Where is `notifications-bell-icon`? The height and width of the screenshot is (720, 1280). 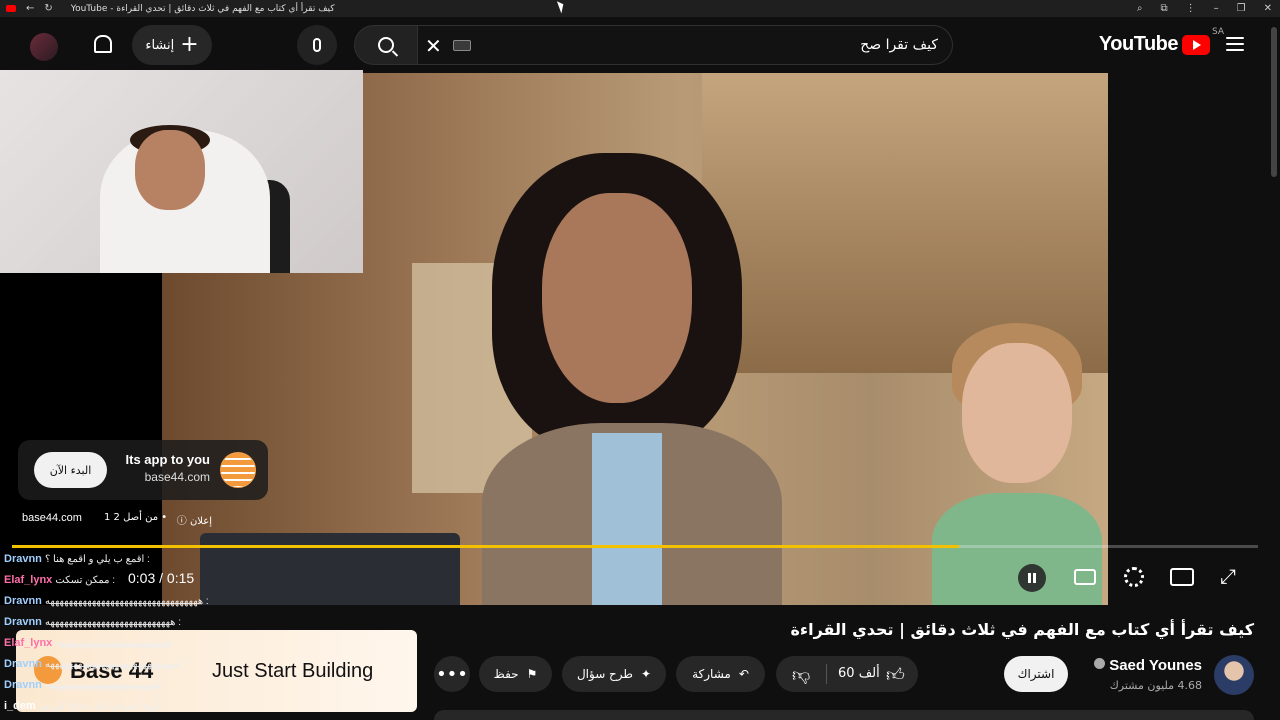 notifications-bell-icon is located at coordinates (103, 44).